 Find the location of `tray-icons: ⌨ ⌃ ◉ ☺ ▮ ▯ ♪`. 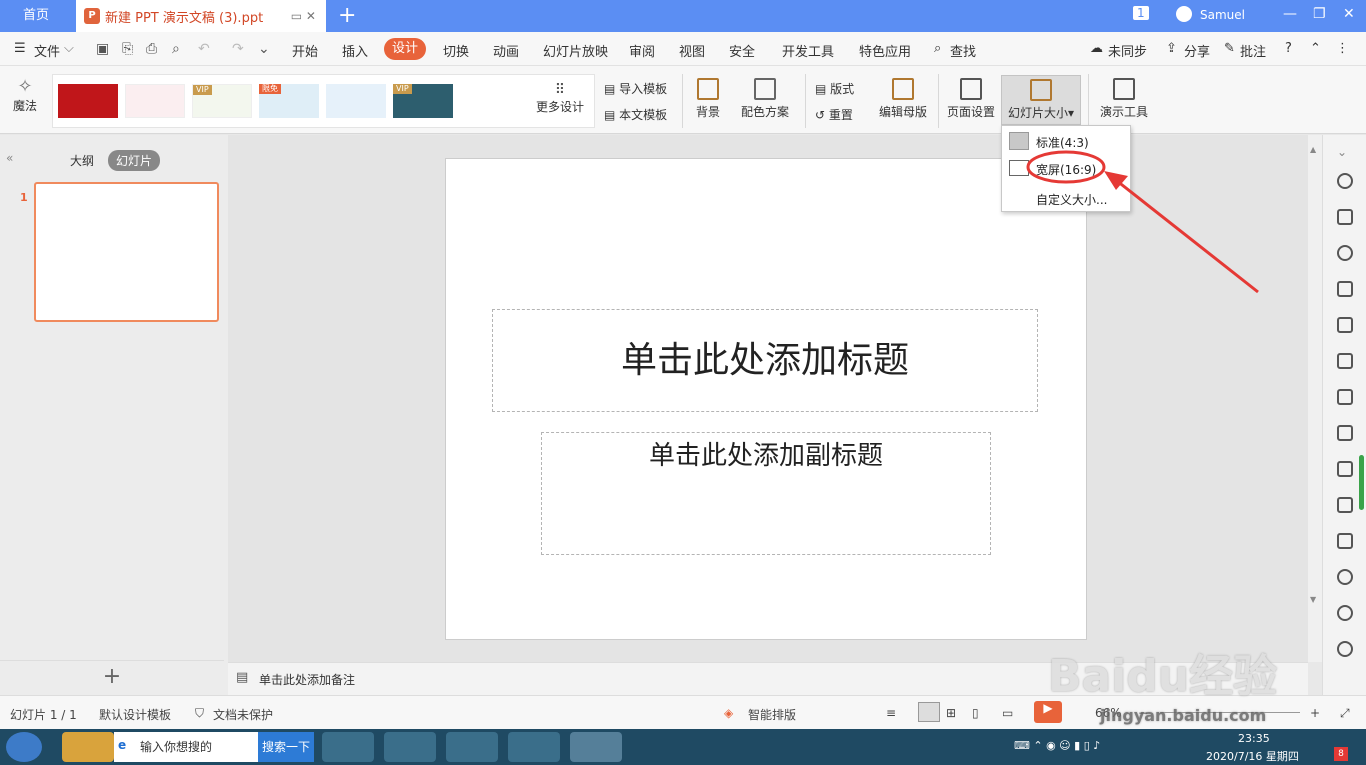

tray-icons: ⌨ ⌃ ◉ ☺ ▮ ▯ ♪ is located at coordinates (1057, 745).